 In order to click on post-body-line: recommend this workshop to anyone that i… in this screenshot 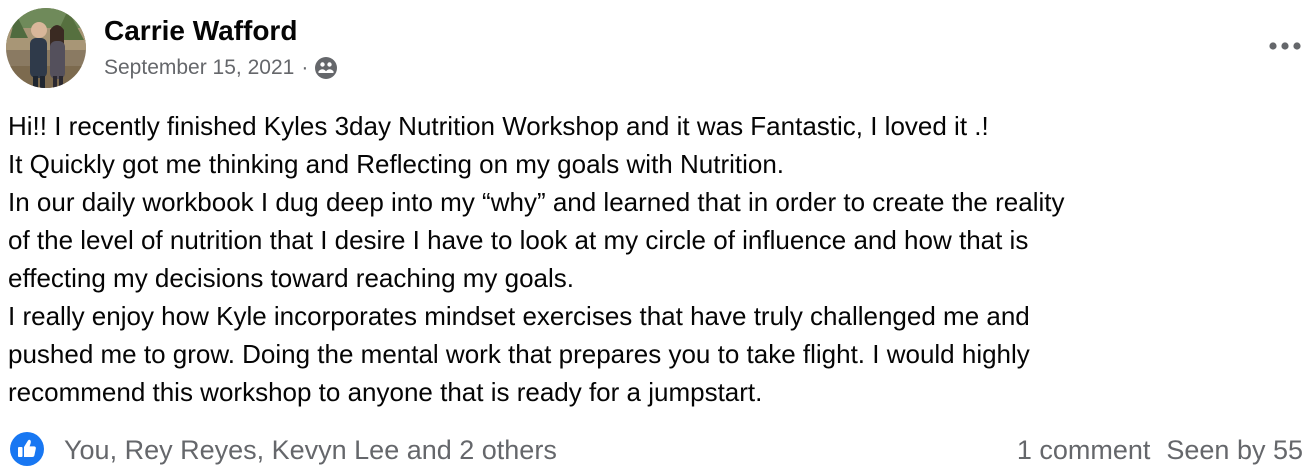, I will do `click(385, 392)`.